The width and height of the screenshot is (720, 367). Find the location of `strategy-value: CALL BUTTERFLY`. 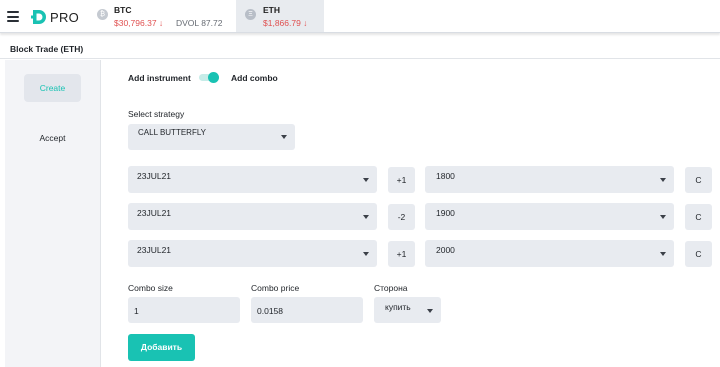

strategy-value: CALL BUTTERFLY is located at coordinates (172, 132).